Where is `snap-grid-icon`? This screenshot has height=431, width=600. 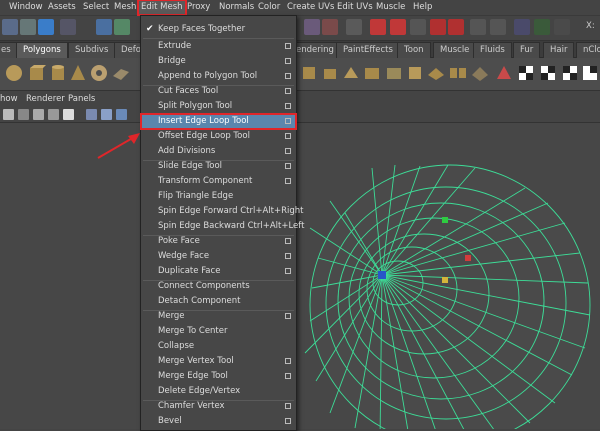 snap-grid-icon is located at coordinates (68, 27).